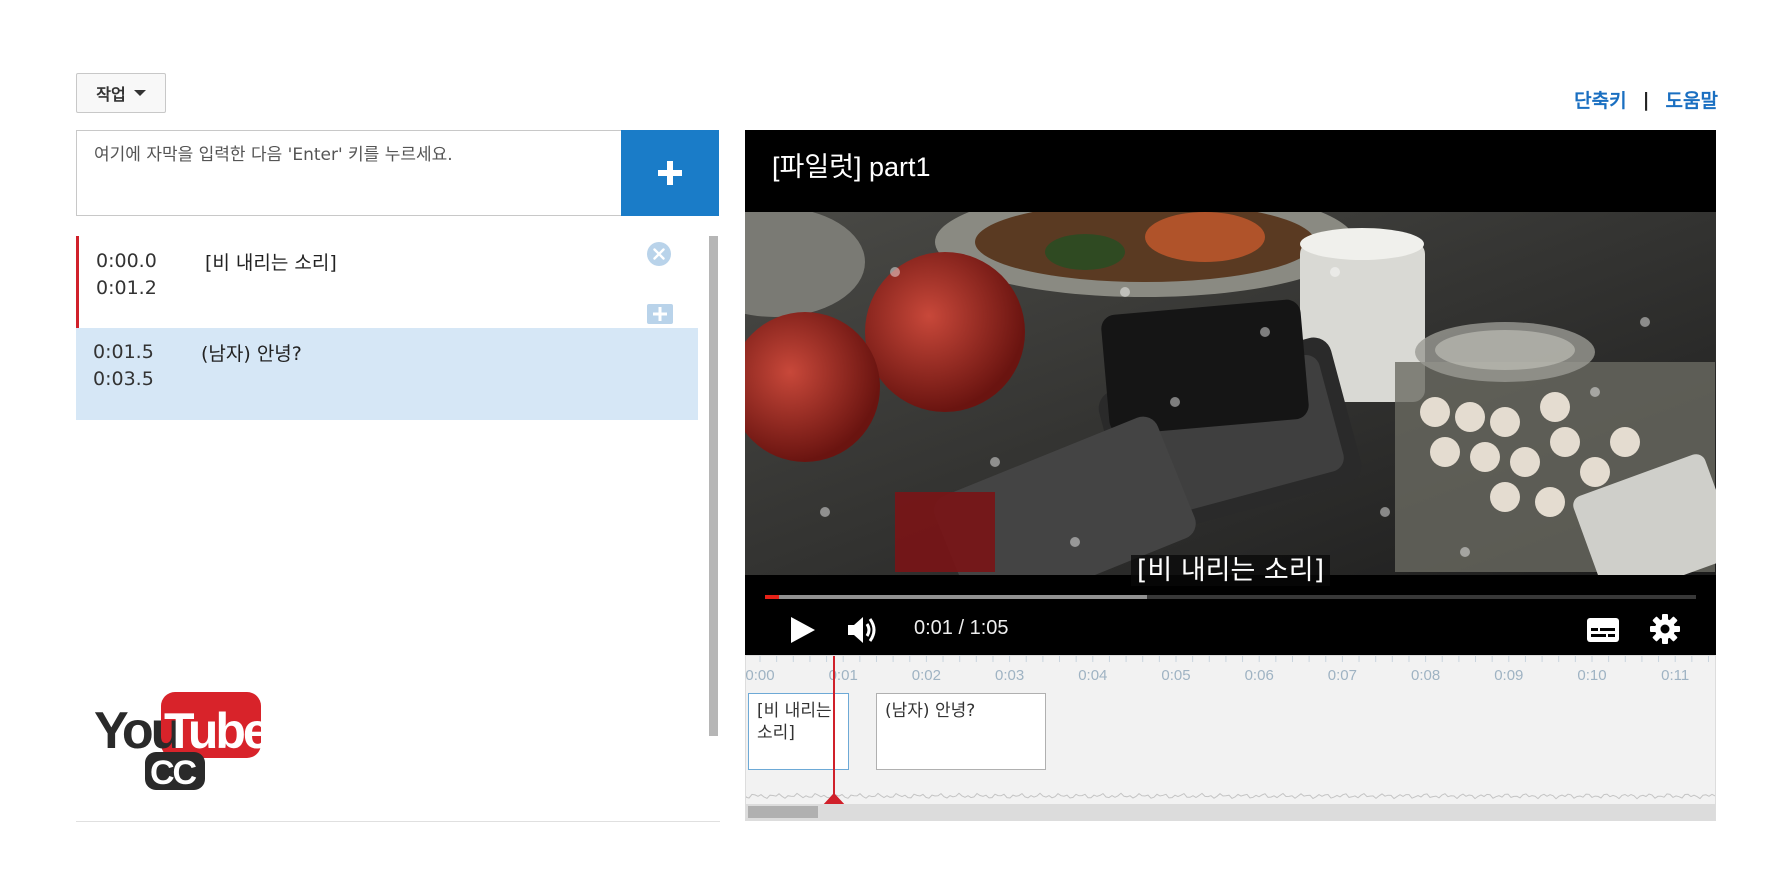 The height and width of the screenshot is (875, 1791). What do you see at coordinates (1230, 796) in the screenshot?
I see `audio-waveform` at bounding box center [1230, 796].